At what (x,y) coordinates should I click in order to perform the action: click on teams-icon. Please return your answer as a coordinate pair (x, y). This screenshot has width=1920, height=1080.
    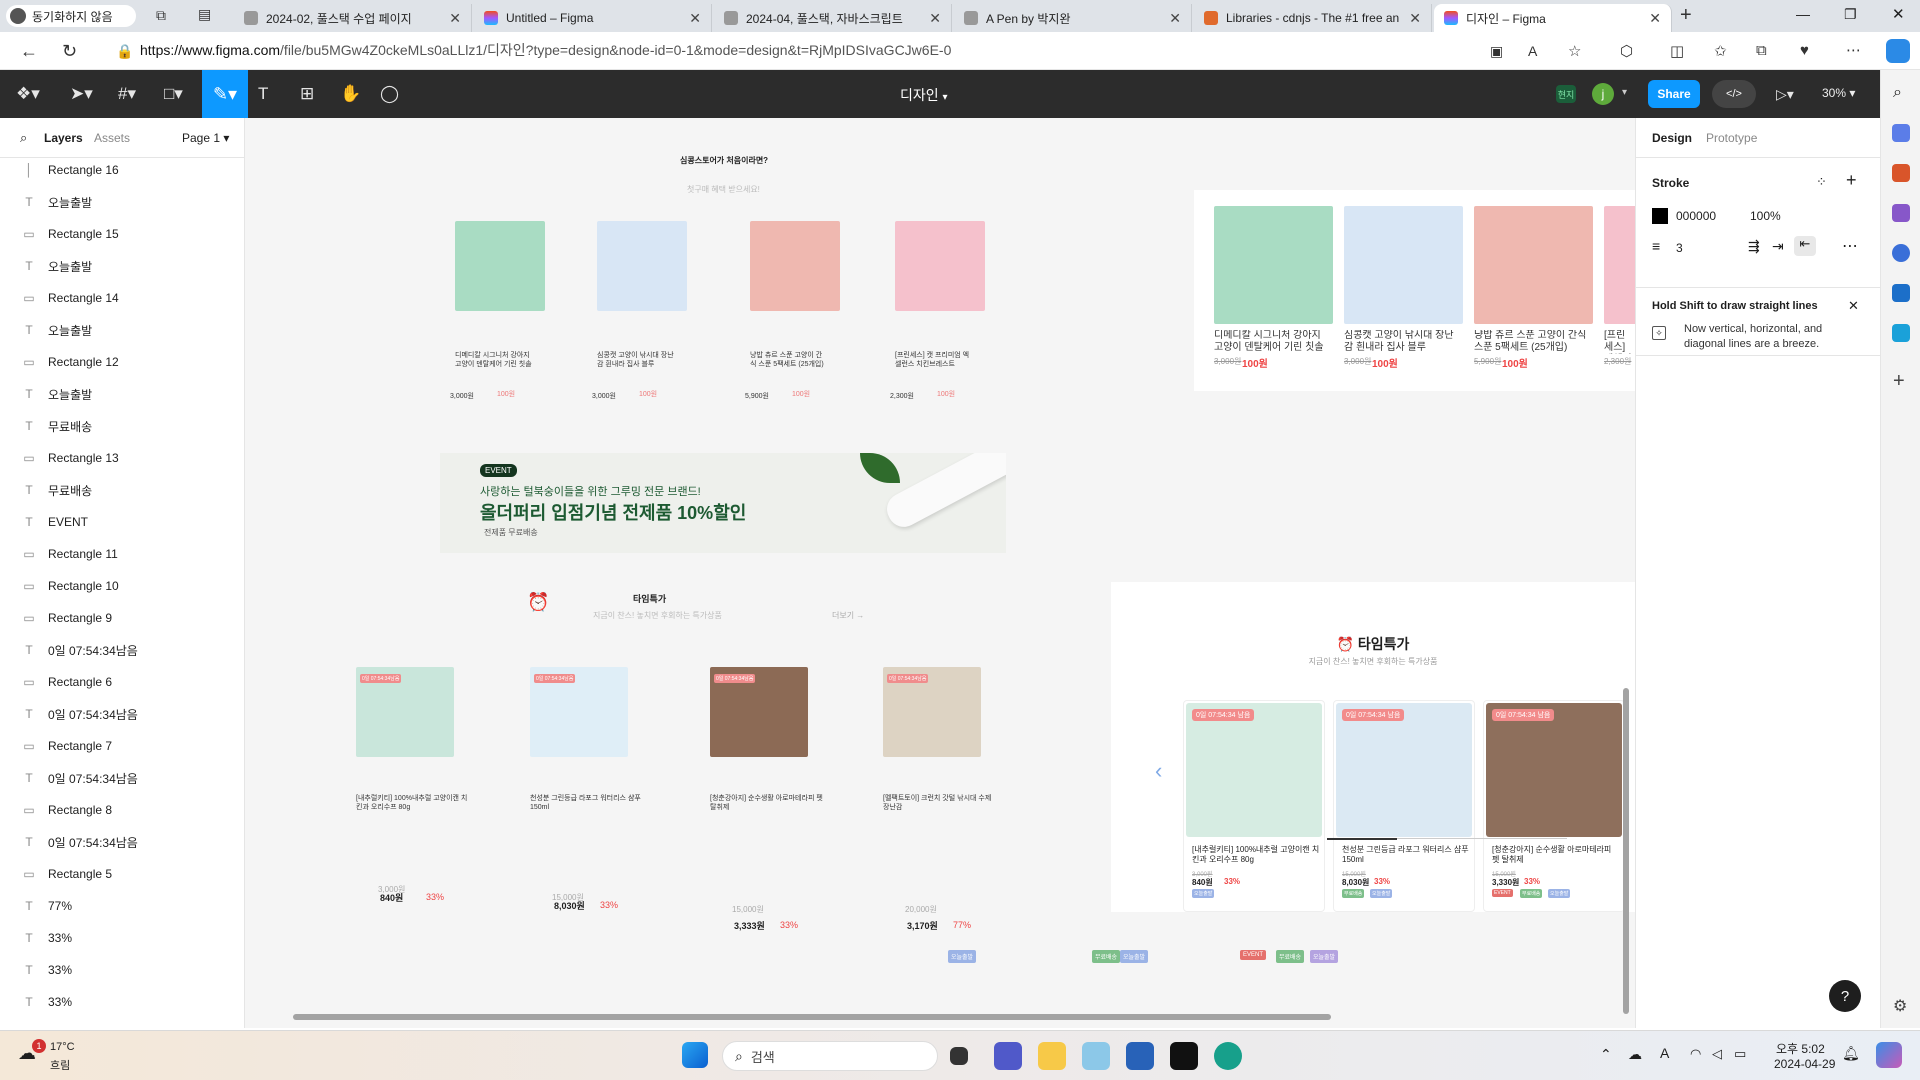
    Looking at the image, I should click on (1008, 1056).